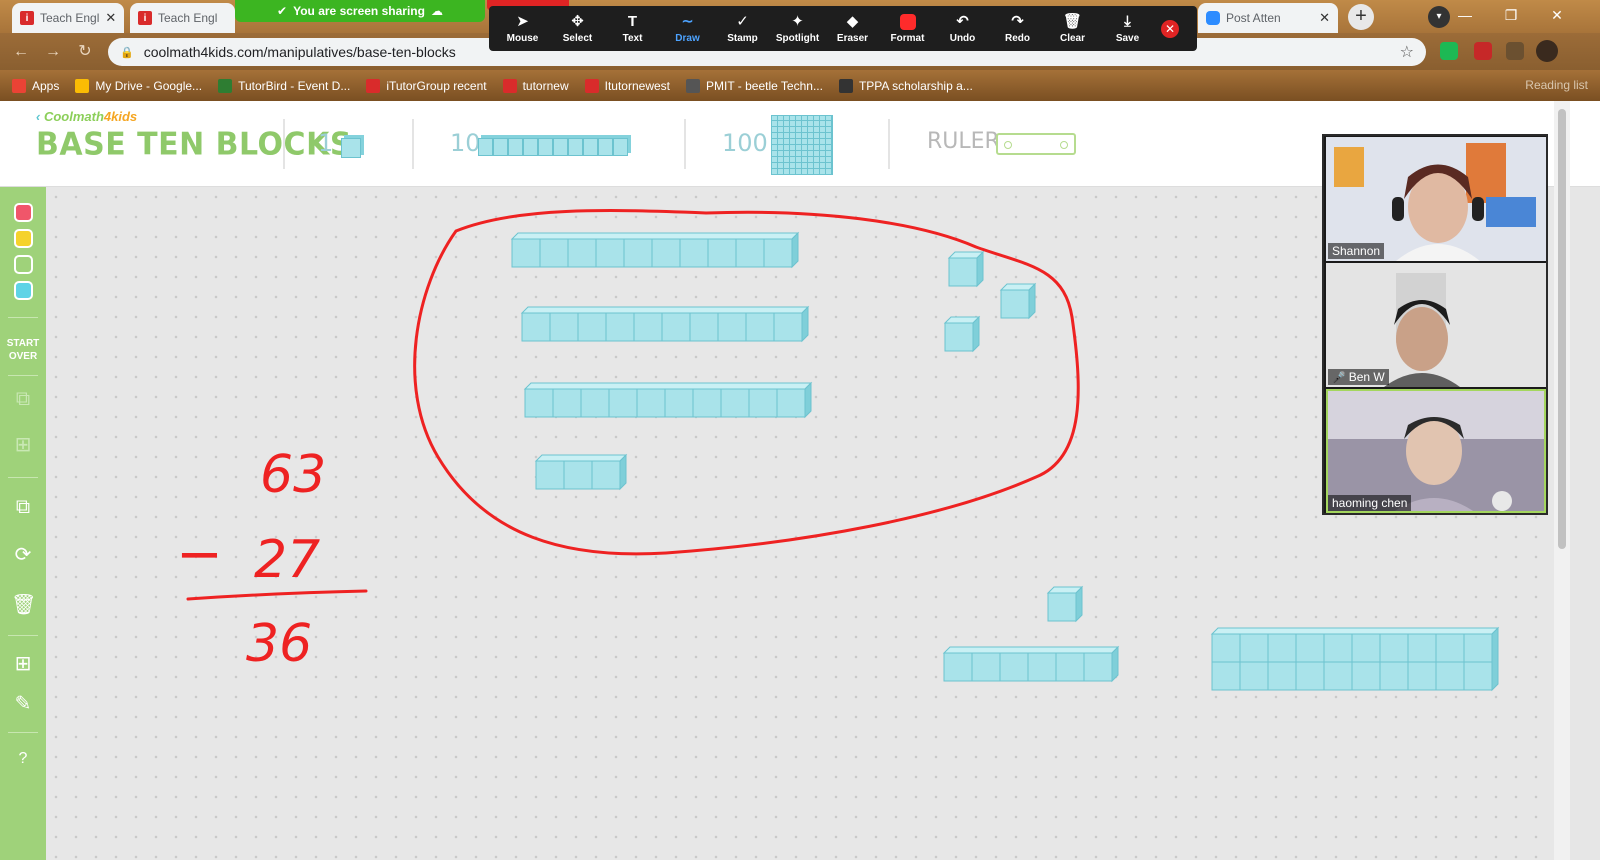 Image resolution: width=1600 pixels, height=860 pixels. I want to click on forward-icon: →, so click(53, 52).